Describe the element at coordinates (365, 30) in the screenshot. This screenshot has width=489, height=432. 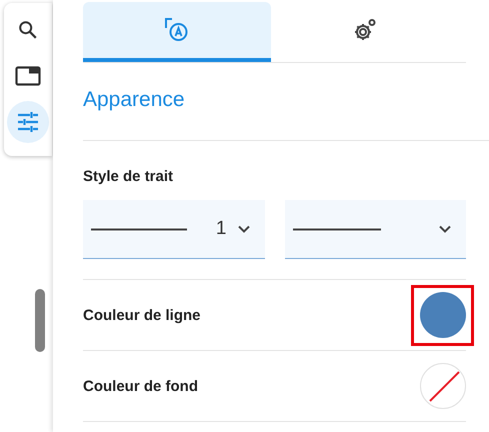
I see `gears-icon` at that location.